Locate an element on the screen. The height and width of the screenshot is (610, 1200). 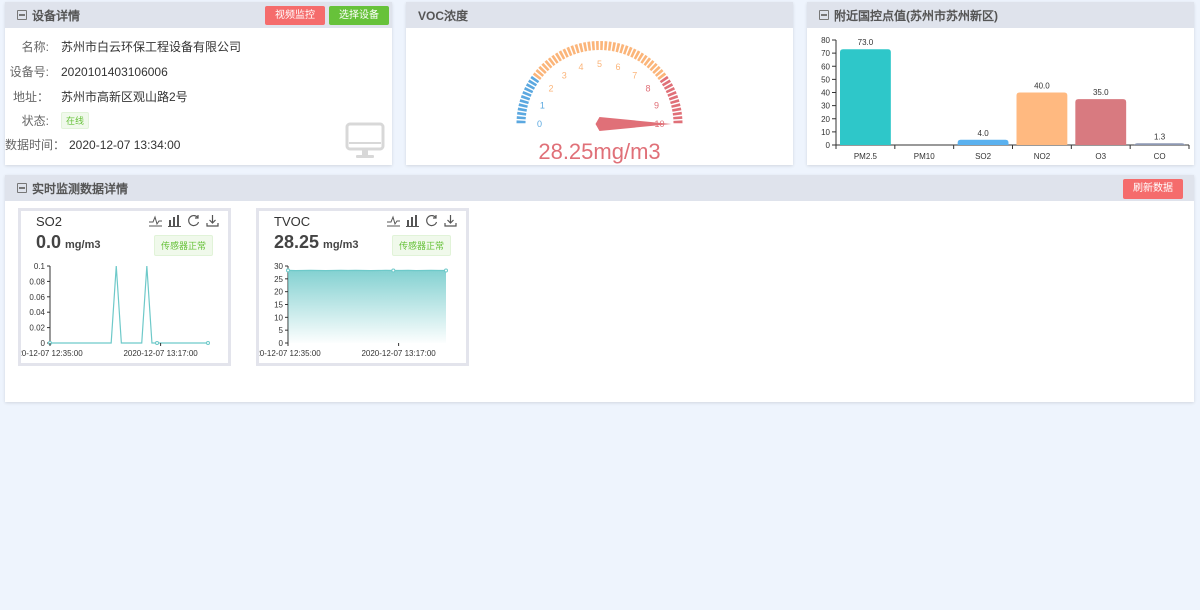
gauge-tick-label: 5 is located at coordinates (599, 64).